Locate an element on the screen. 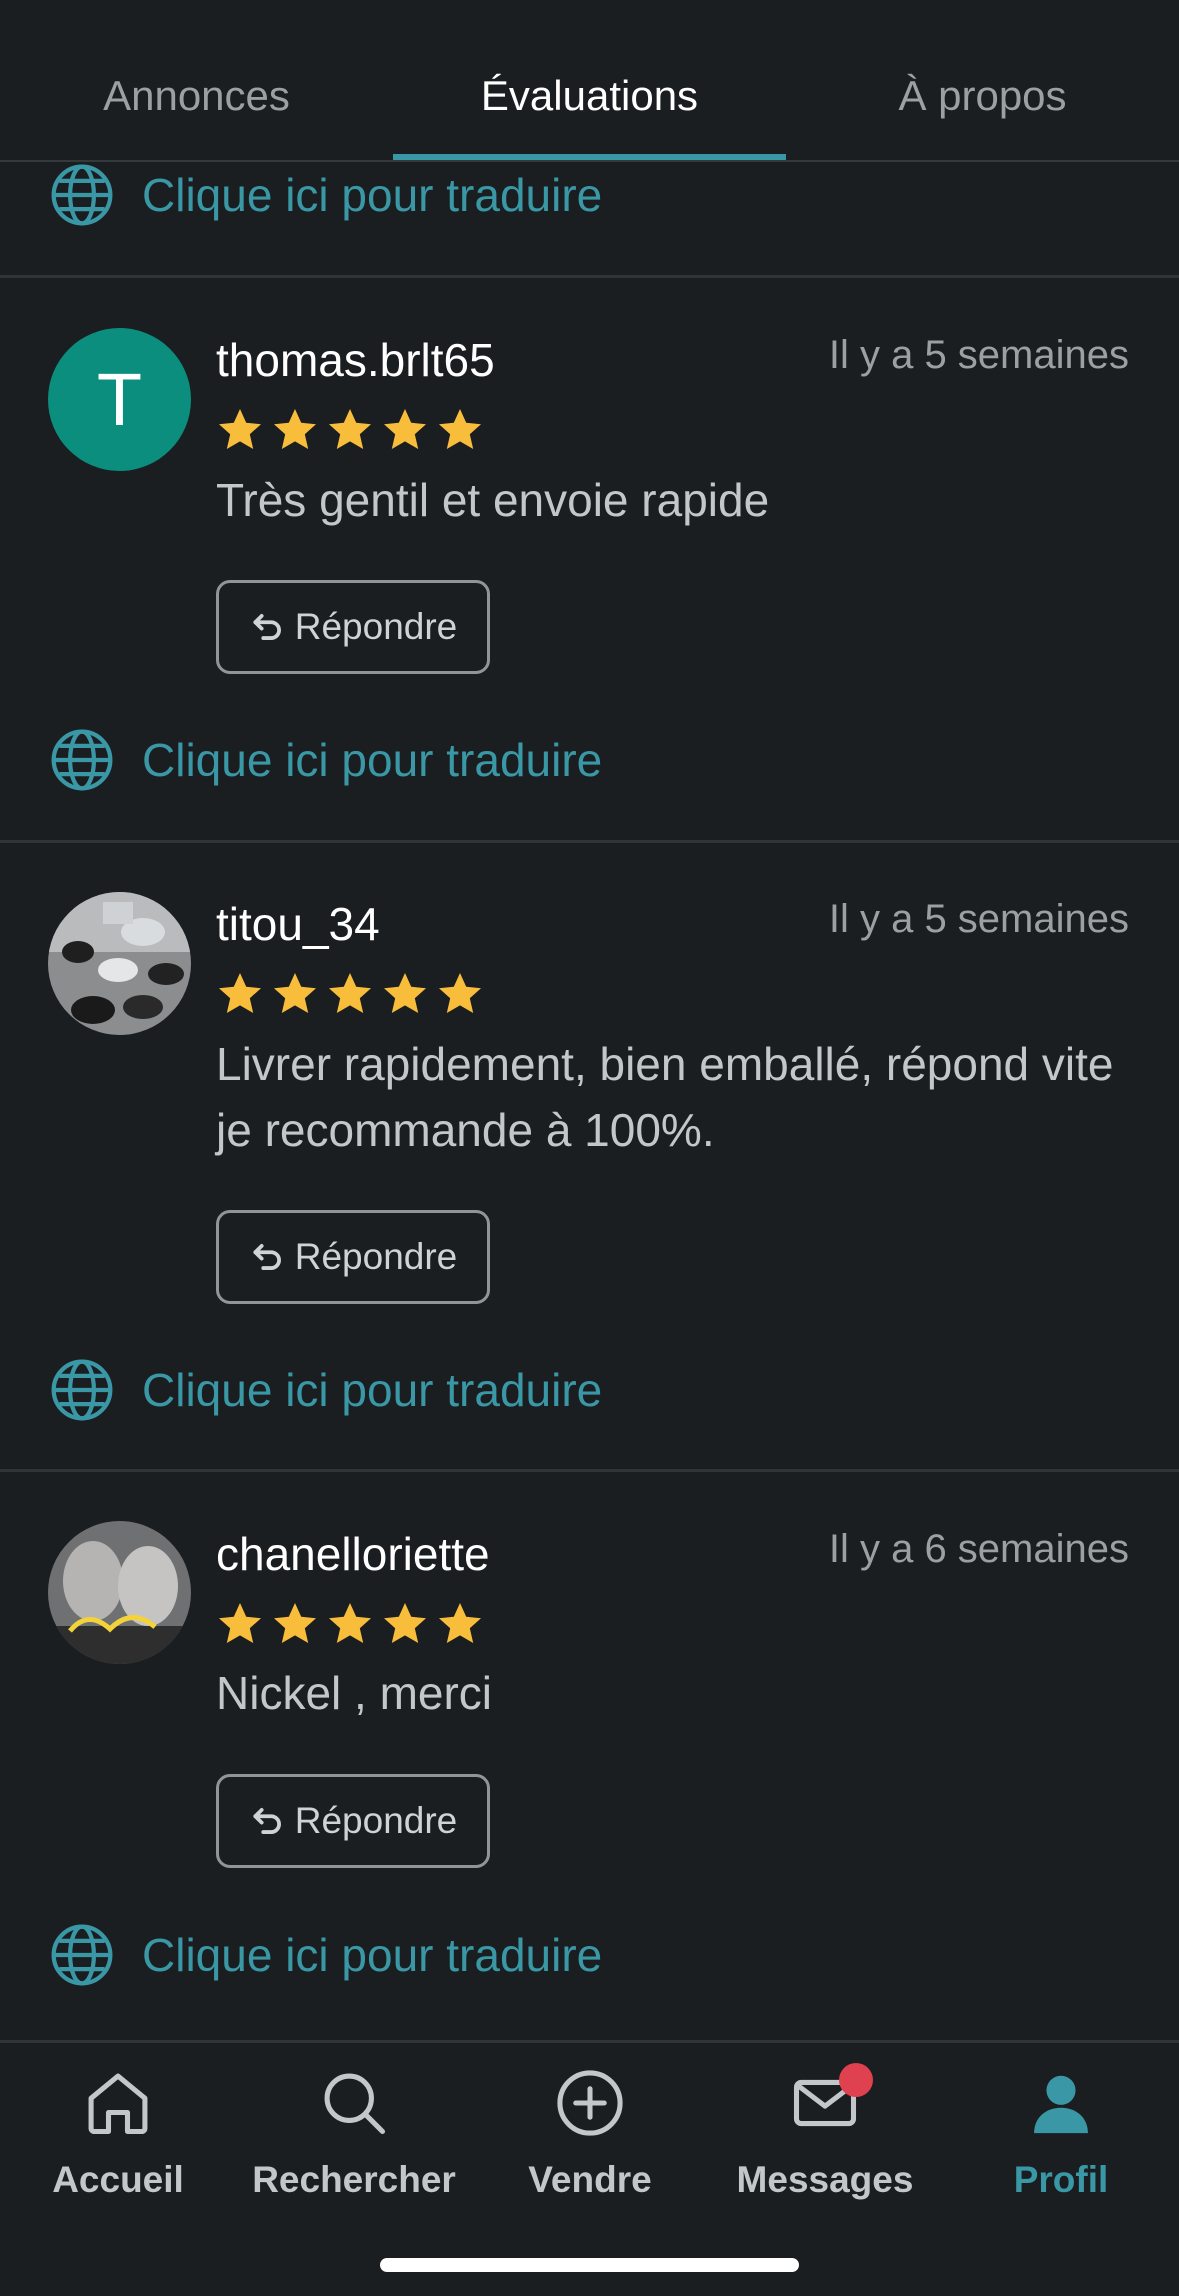  nav-accueil: Accueil is located at coordinates (118, 2133).